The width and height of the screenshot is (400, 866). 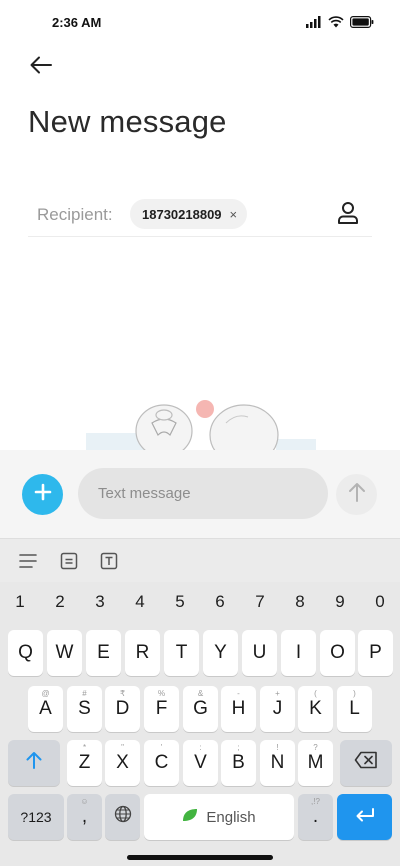 I want to click on key-2: 2, so click(x=60, y=602).